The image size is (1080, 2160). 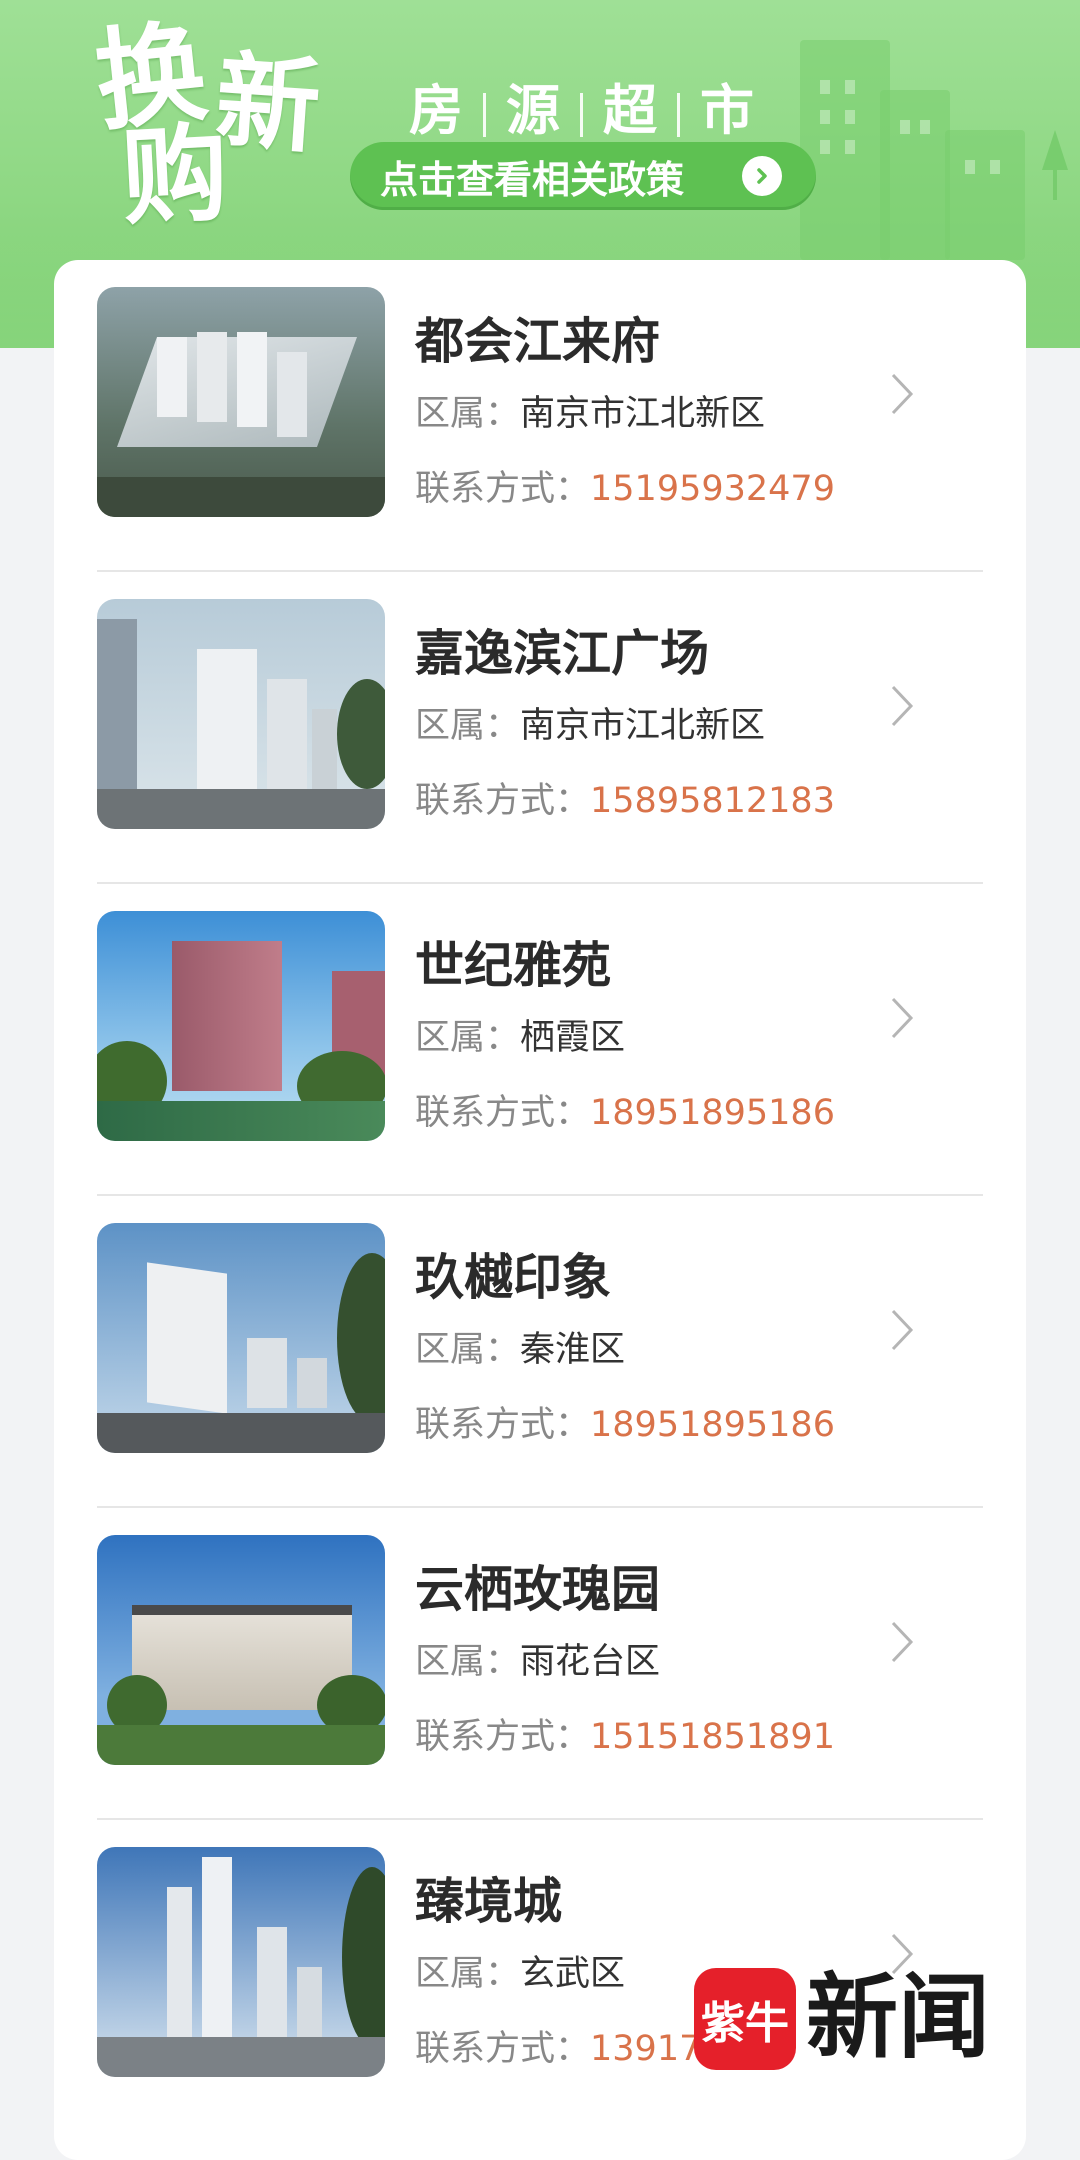 I want to click on property-name: 臻境城, so click(x=489, y=1901).